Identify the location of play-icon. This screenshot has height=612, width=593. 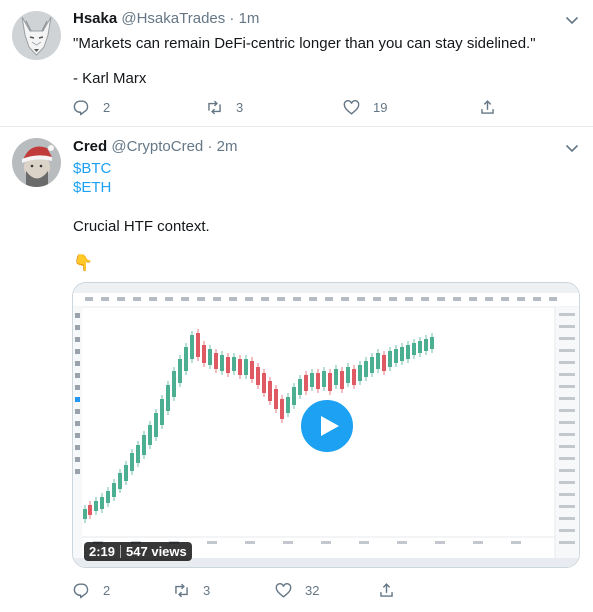
(330, 426).